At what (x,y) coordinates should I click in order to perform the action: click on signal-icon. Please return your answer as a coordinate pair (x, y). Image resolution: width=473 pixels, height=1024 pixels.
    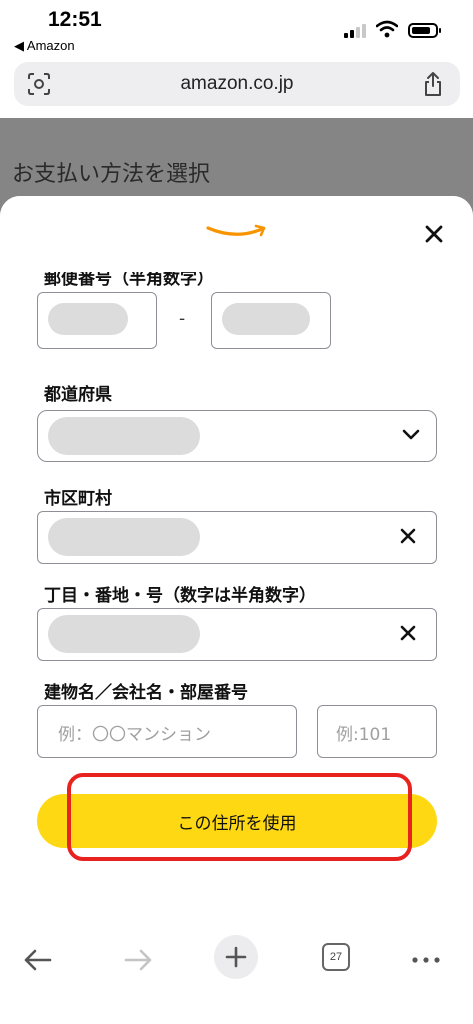
    Looking at the image, I should click on (357, 31).